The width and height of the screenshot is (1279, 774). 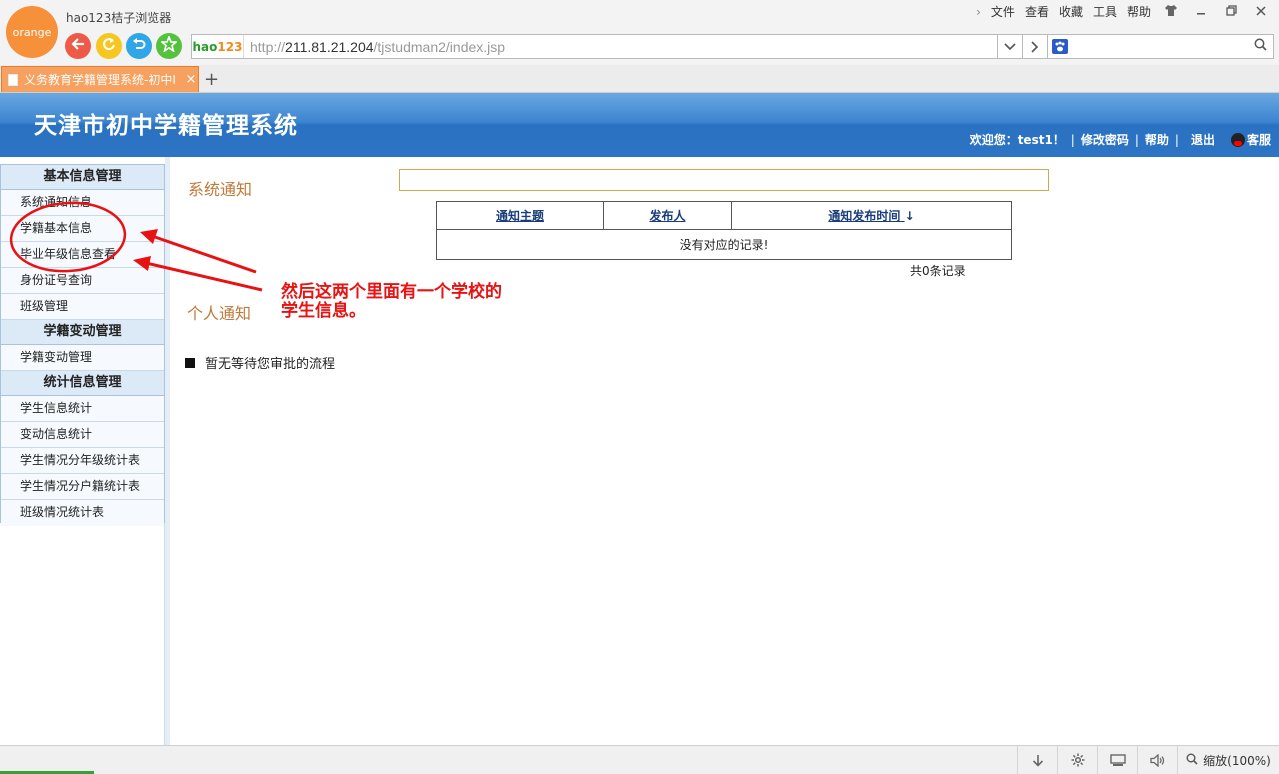 I want to click on search-icon, so click(x=1260, y=46).